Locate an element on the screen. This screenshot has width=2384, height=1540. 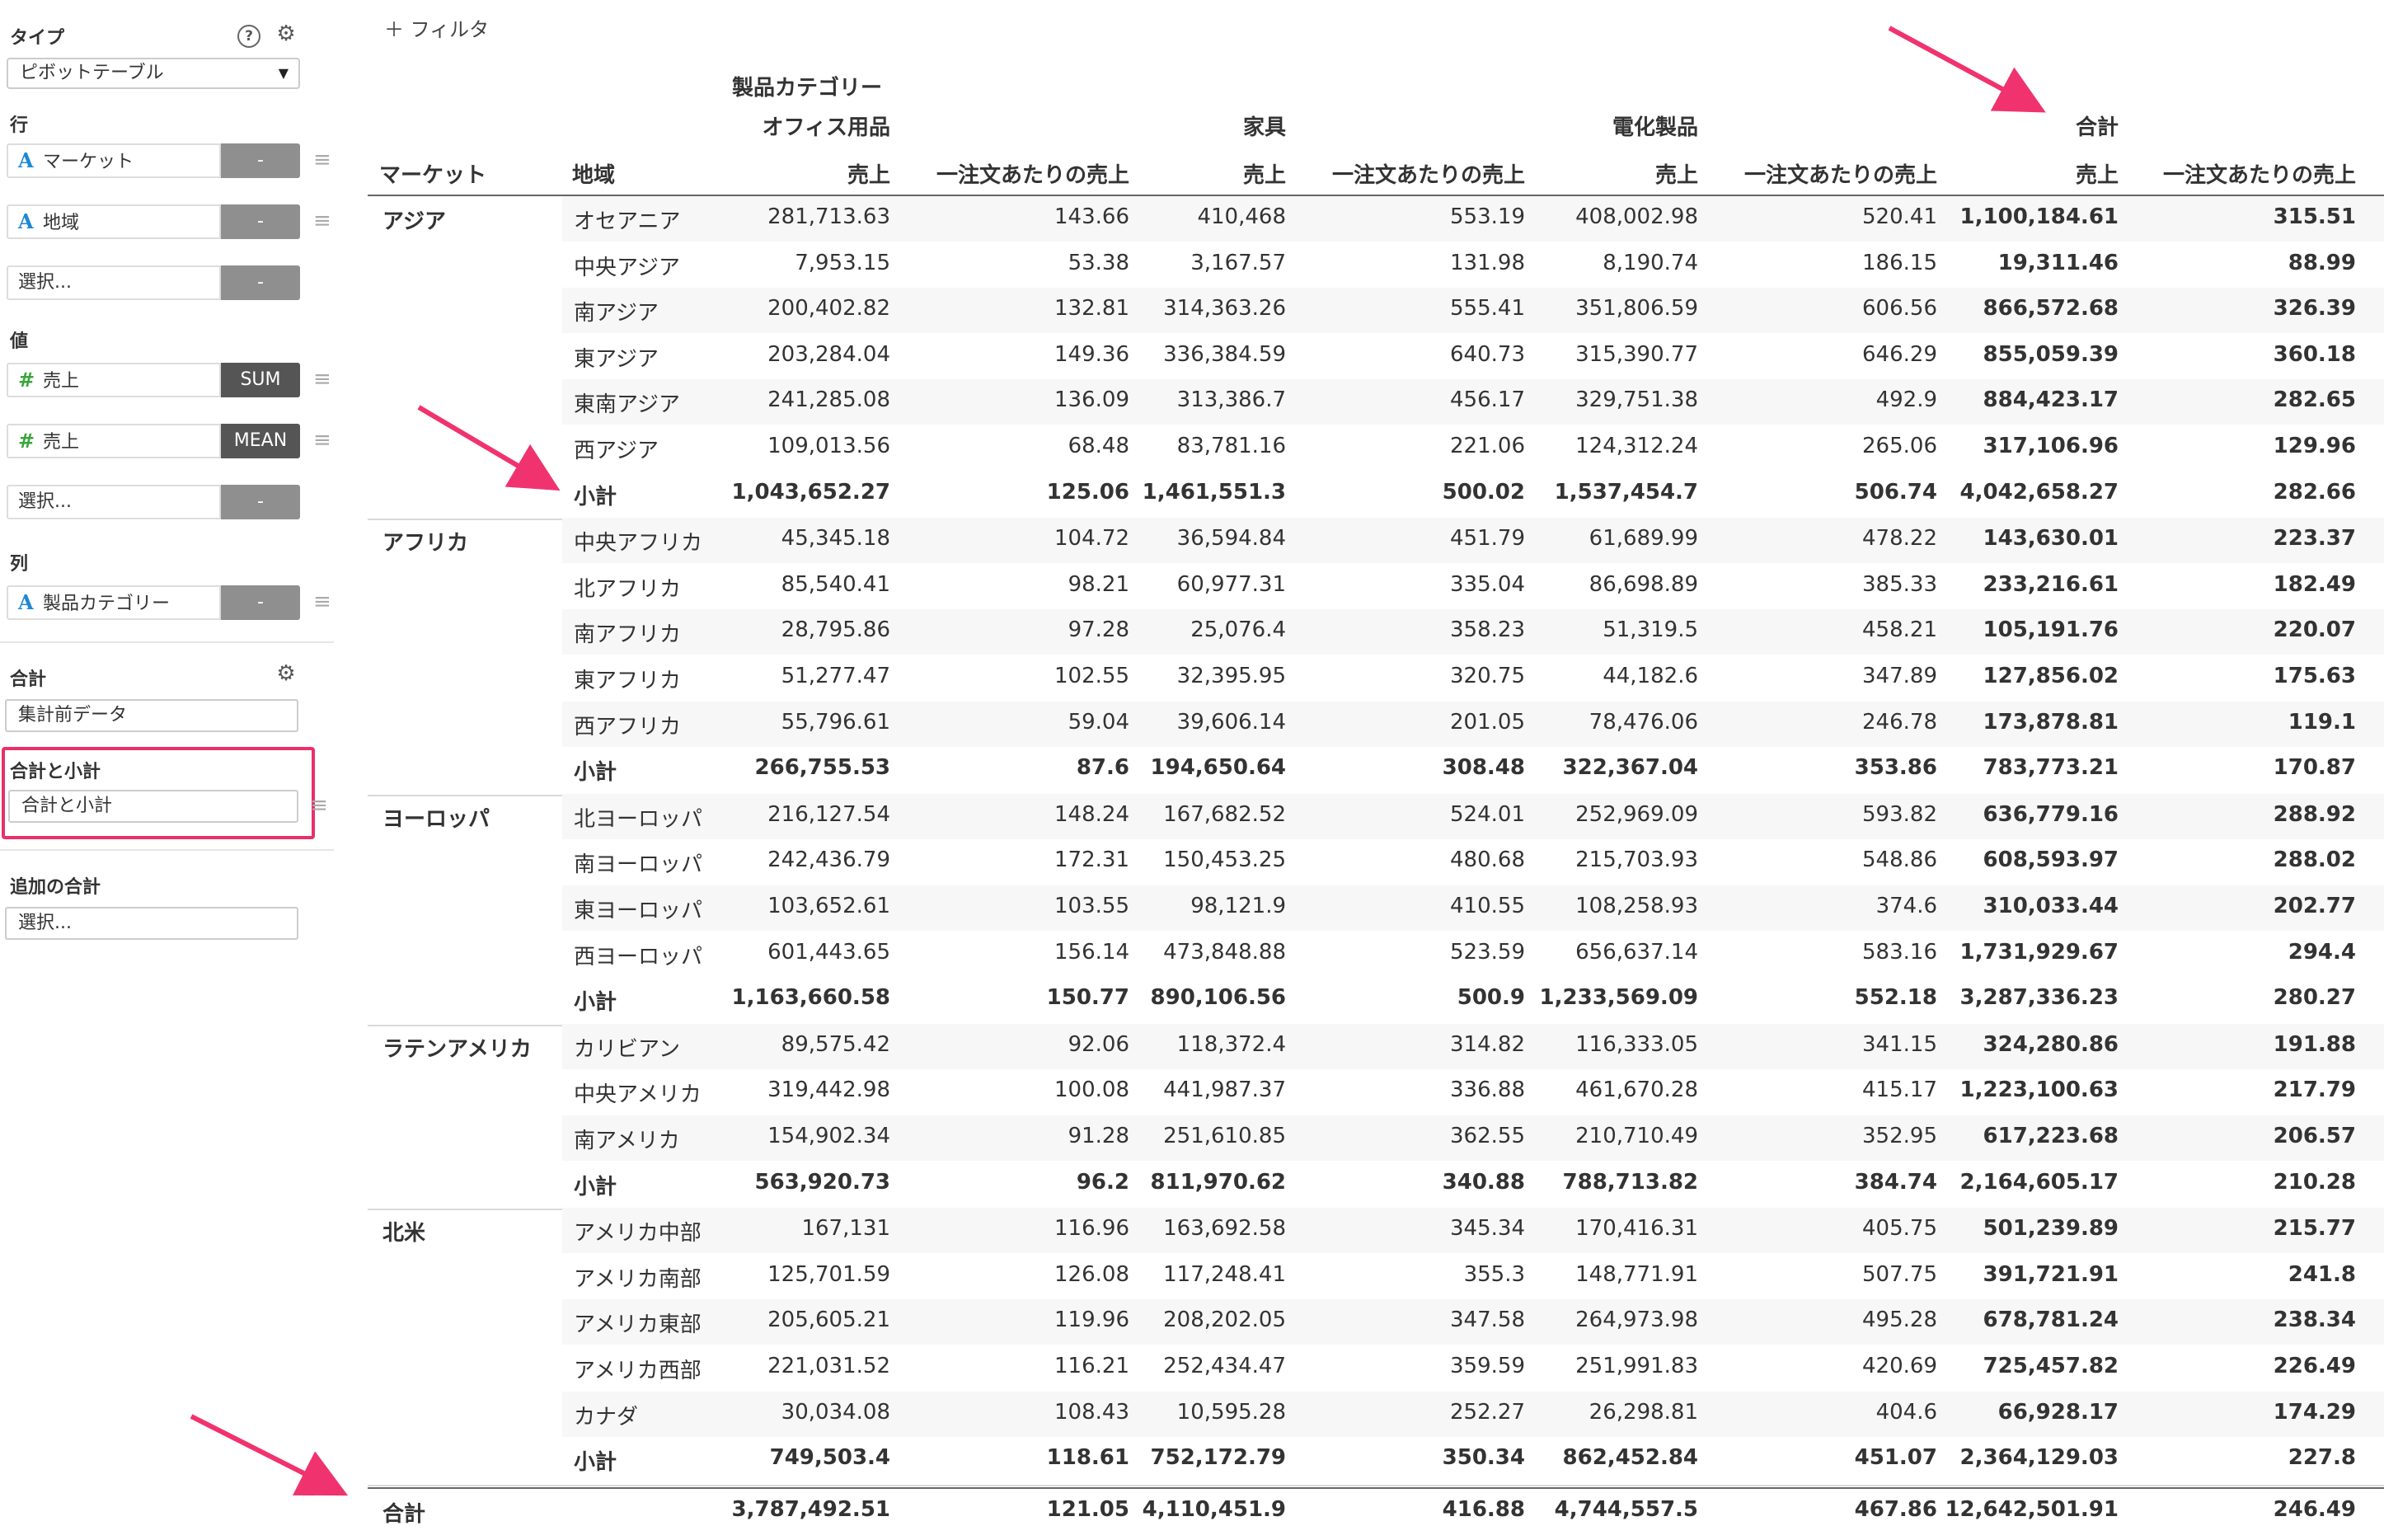
subtotal-value: 118.61 is located at coordinates (1087, 1458).